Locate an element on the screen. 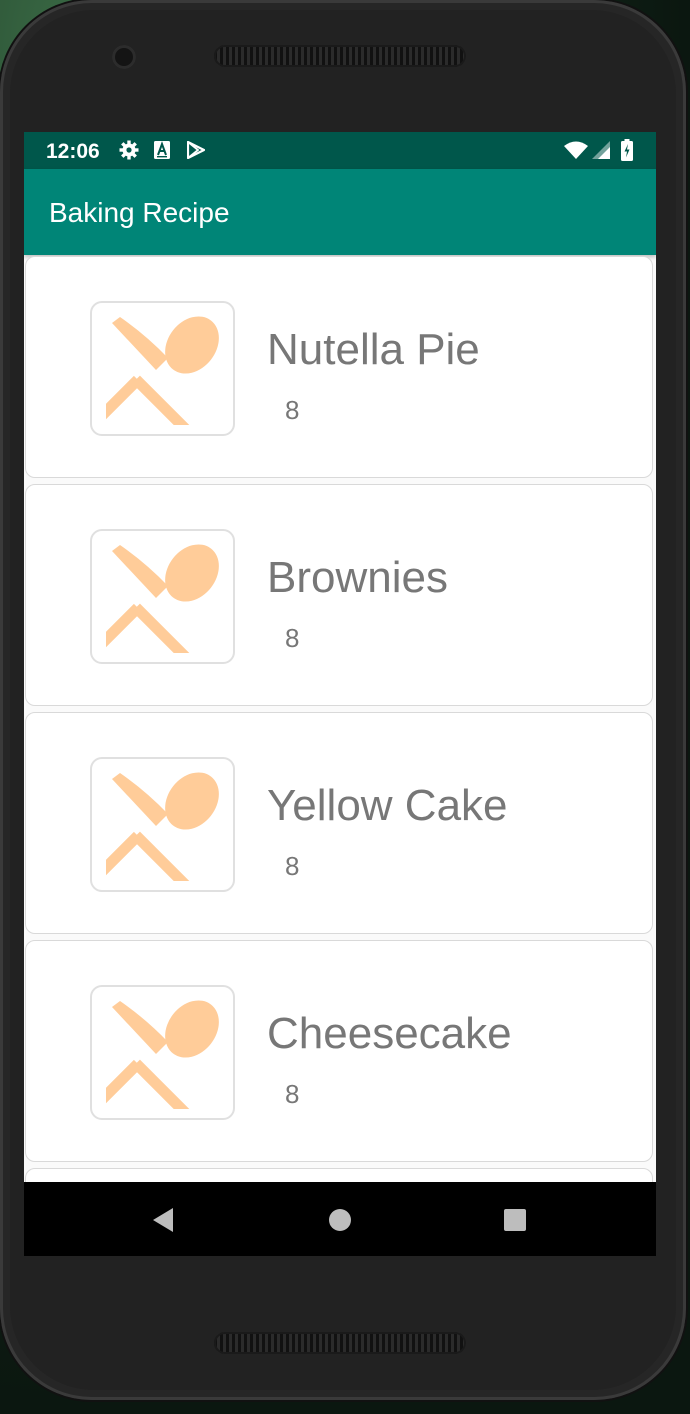 This screenshot has height=1414, width=690. status-time: 12:06 is located at coordinates (73, 151).